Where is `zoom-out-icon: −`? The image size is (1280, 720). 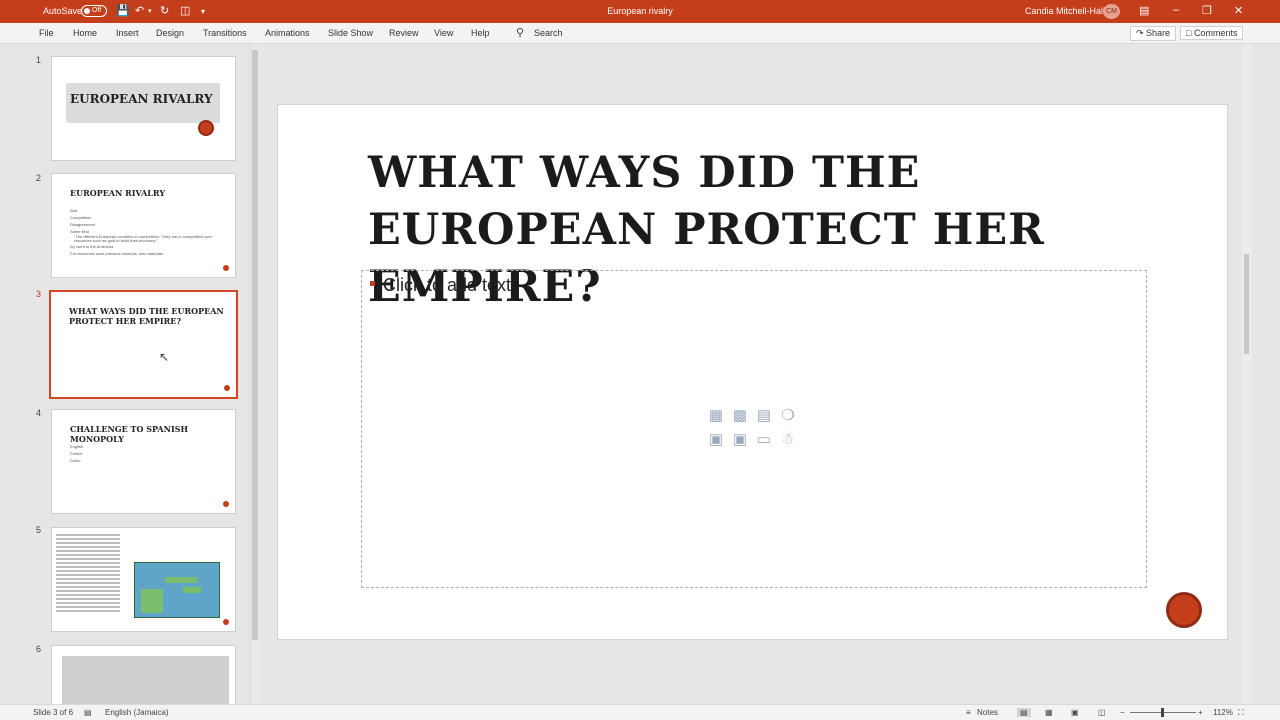 zoom-out-icon: − is located at coordinates (1122, 712).